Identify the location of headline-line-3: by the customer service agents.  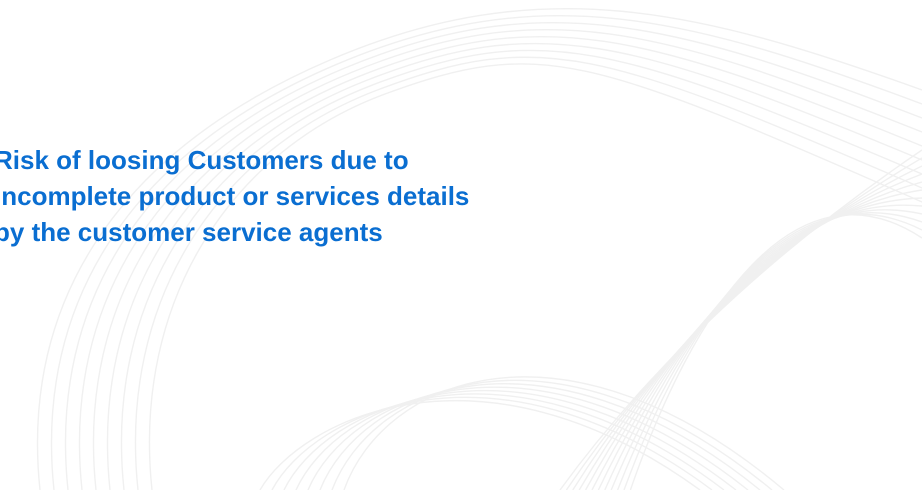
(191, 232).